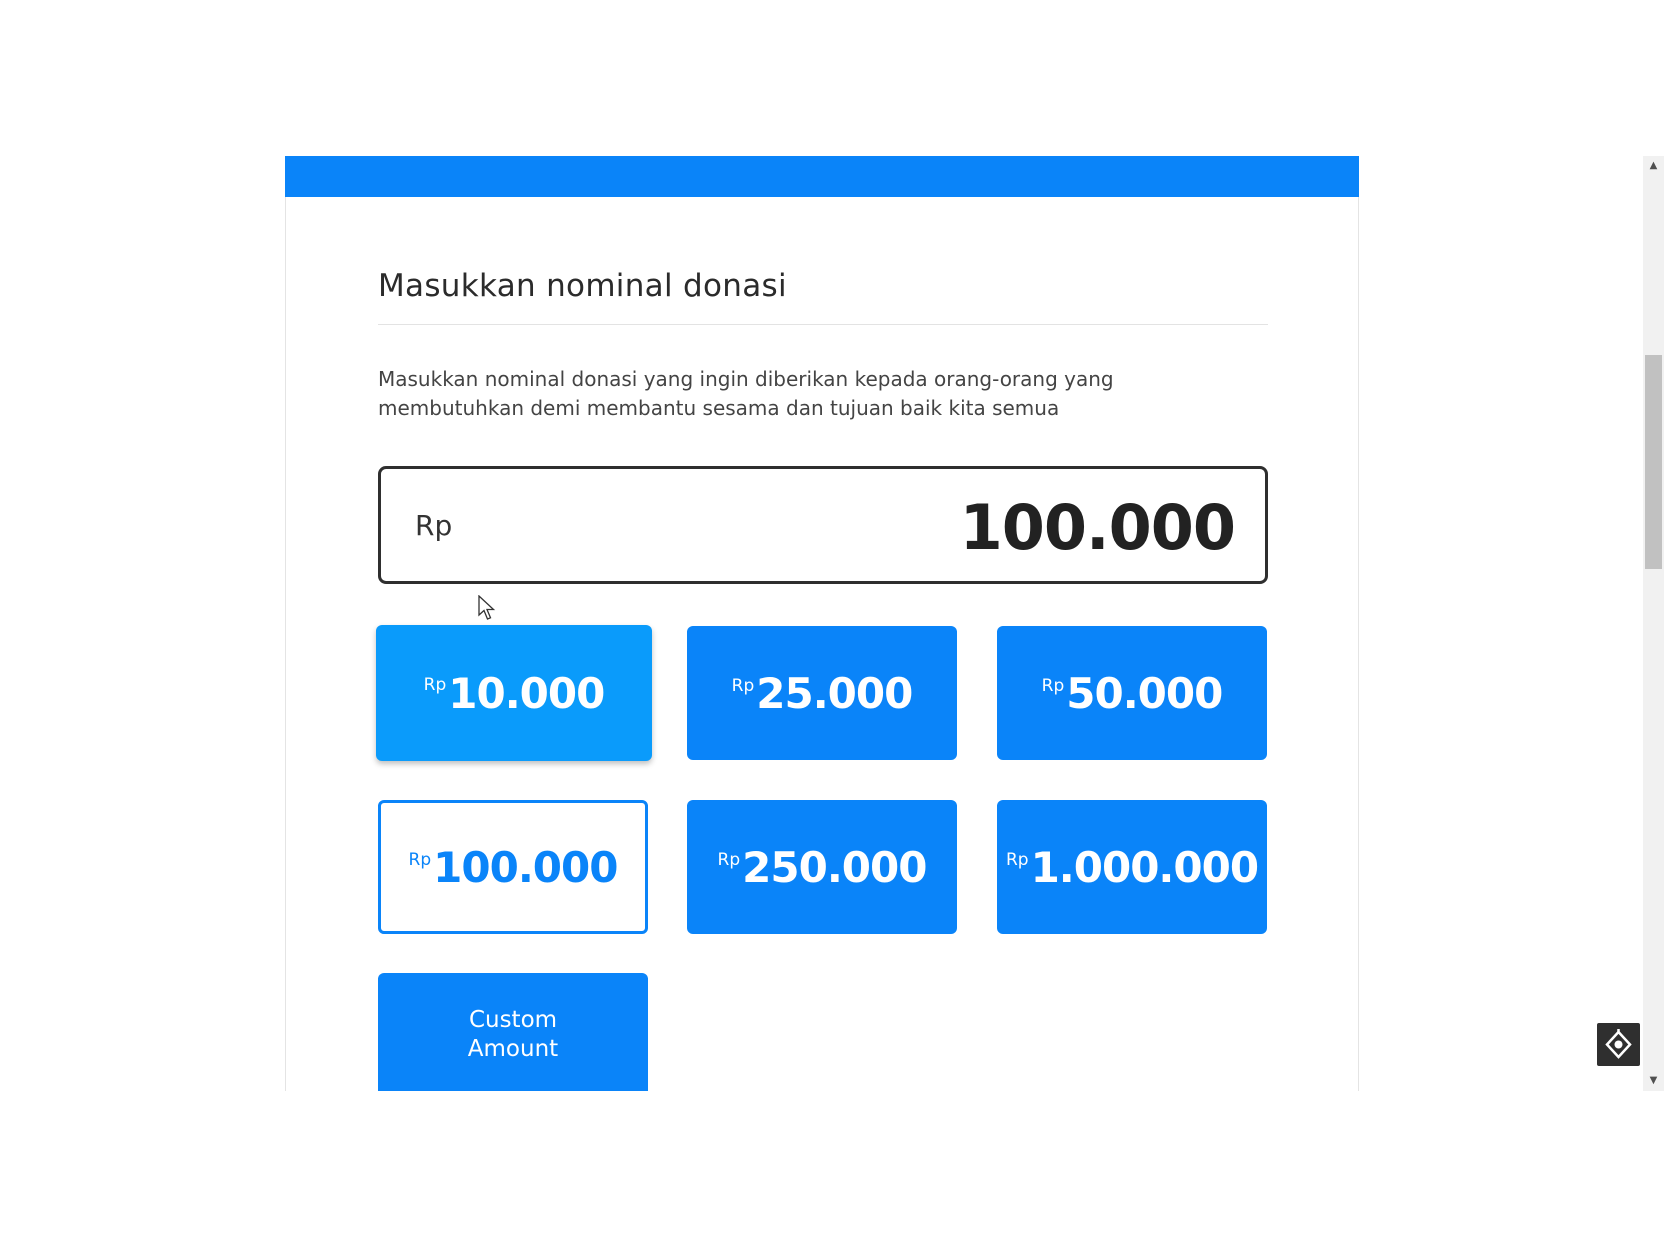 Image resolution: width=1664 pixels, height=1248 pixels. I want to click on widget-icon, so click(1618, 1044).